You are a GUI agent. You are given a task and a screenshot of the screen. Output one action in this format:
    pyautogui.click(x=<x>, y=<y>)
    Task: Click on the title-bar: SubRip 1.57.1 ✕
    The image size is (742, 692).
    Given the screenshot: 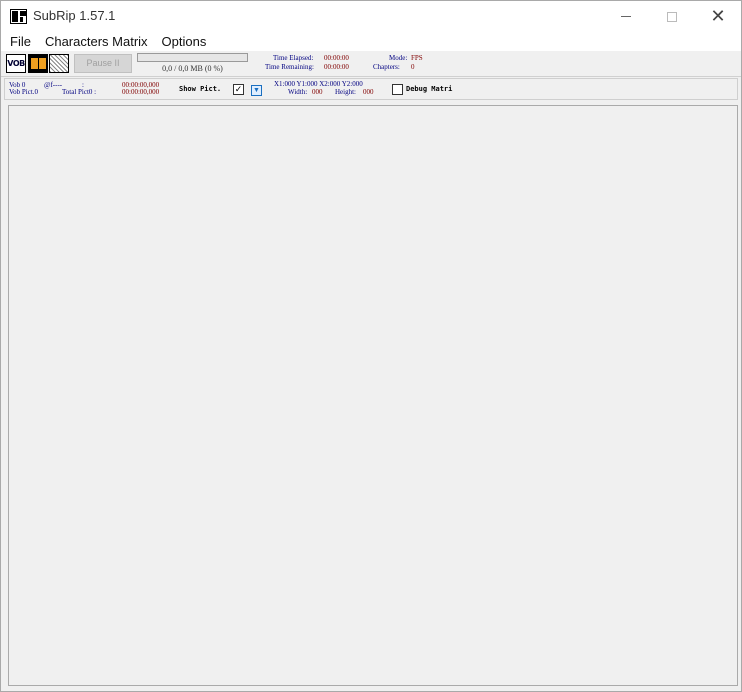 What is the action you would take?
    pyautogui.click(x=371, y=16)
    